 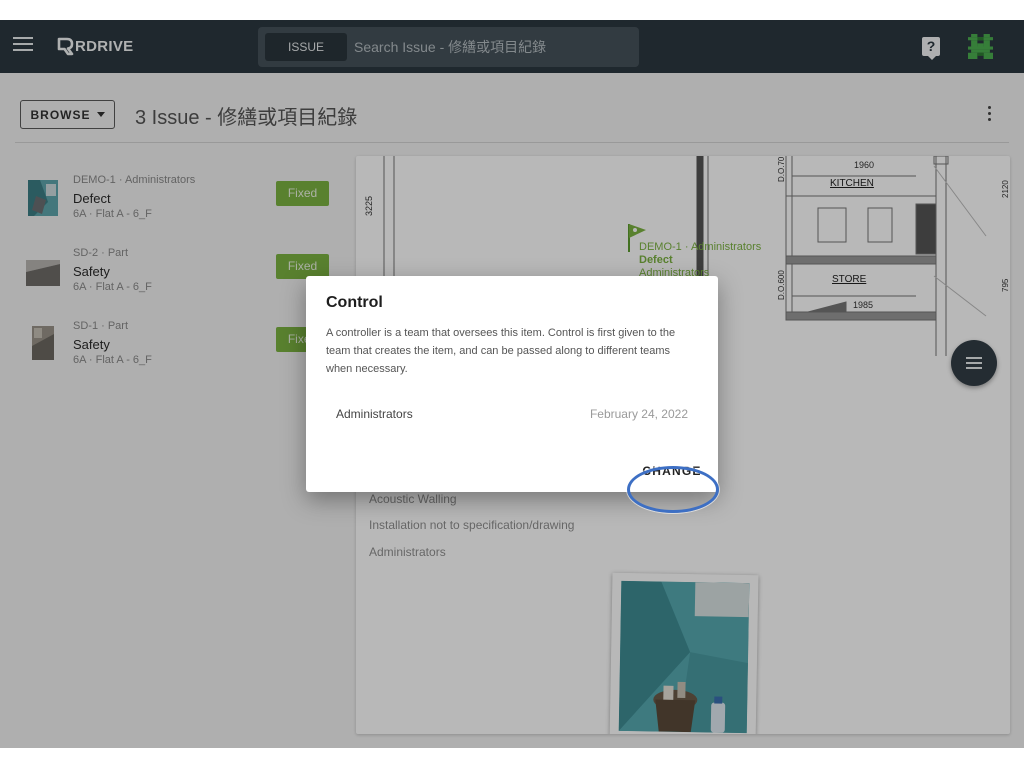 What do you see at coordinates (638, 414) in the screenshot?
I see `controller-date: February 24, 2022` at bounding box center [638, 414].